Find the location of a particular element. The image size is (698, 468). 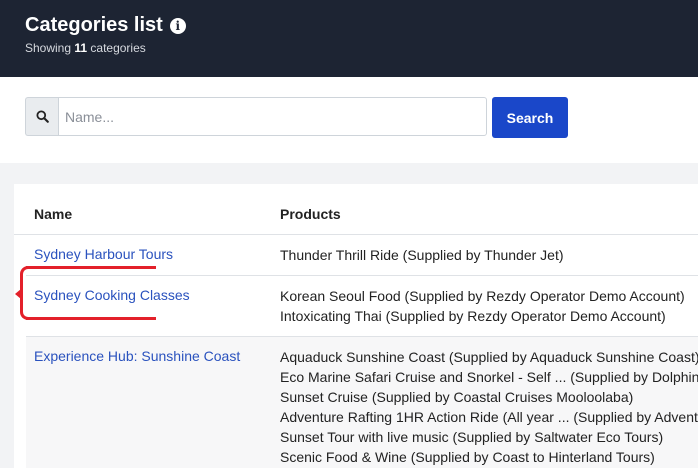

category-link-sydney-harbour-tours: Sydney Harbour Tours is located at coordinates (103, 254).